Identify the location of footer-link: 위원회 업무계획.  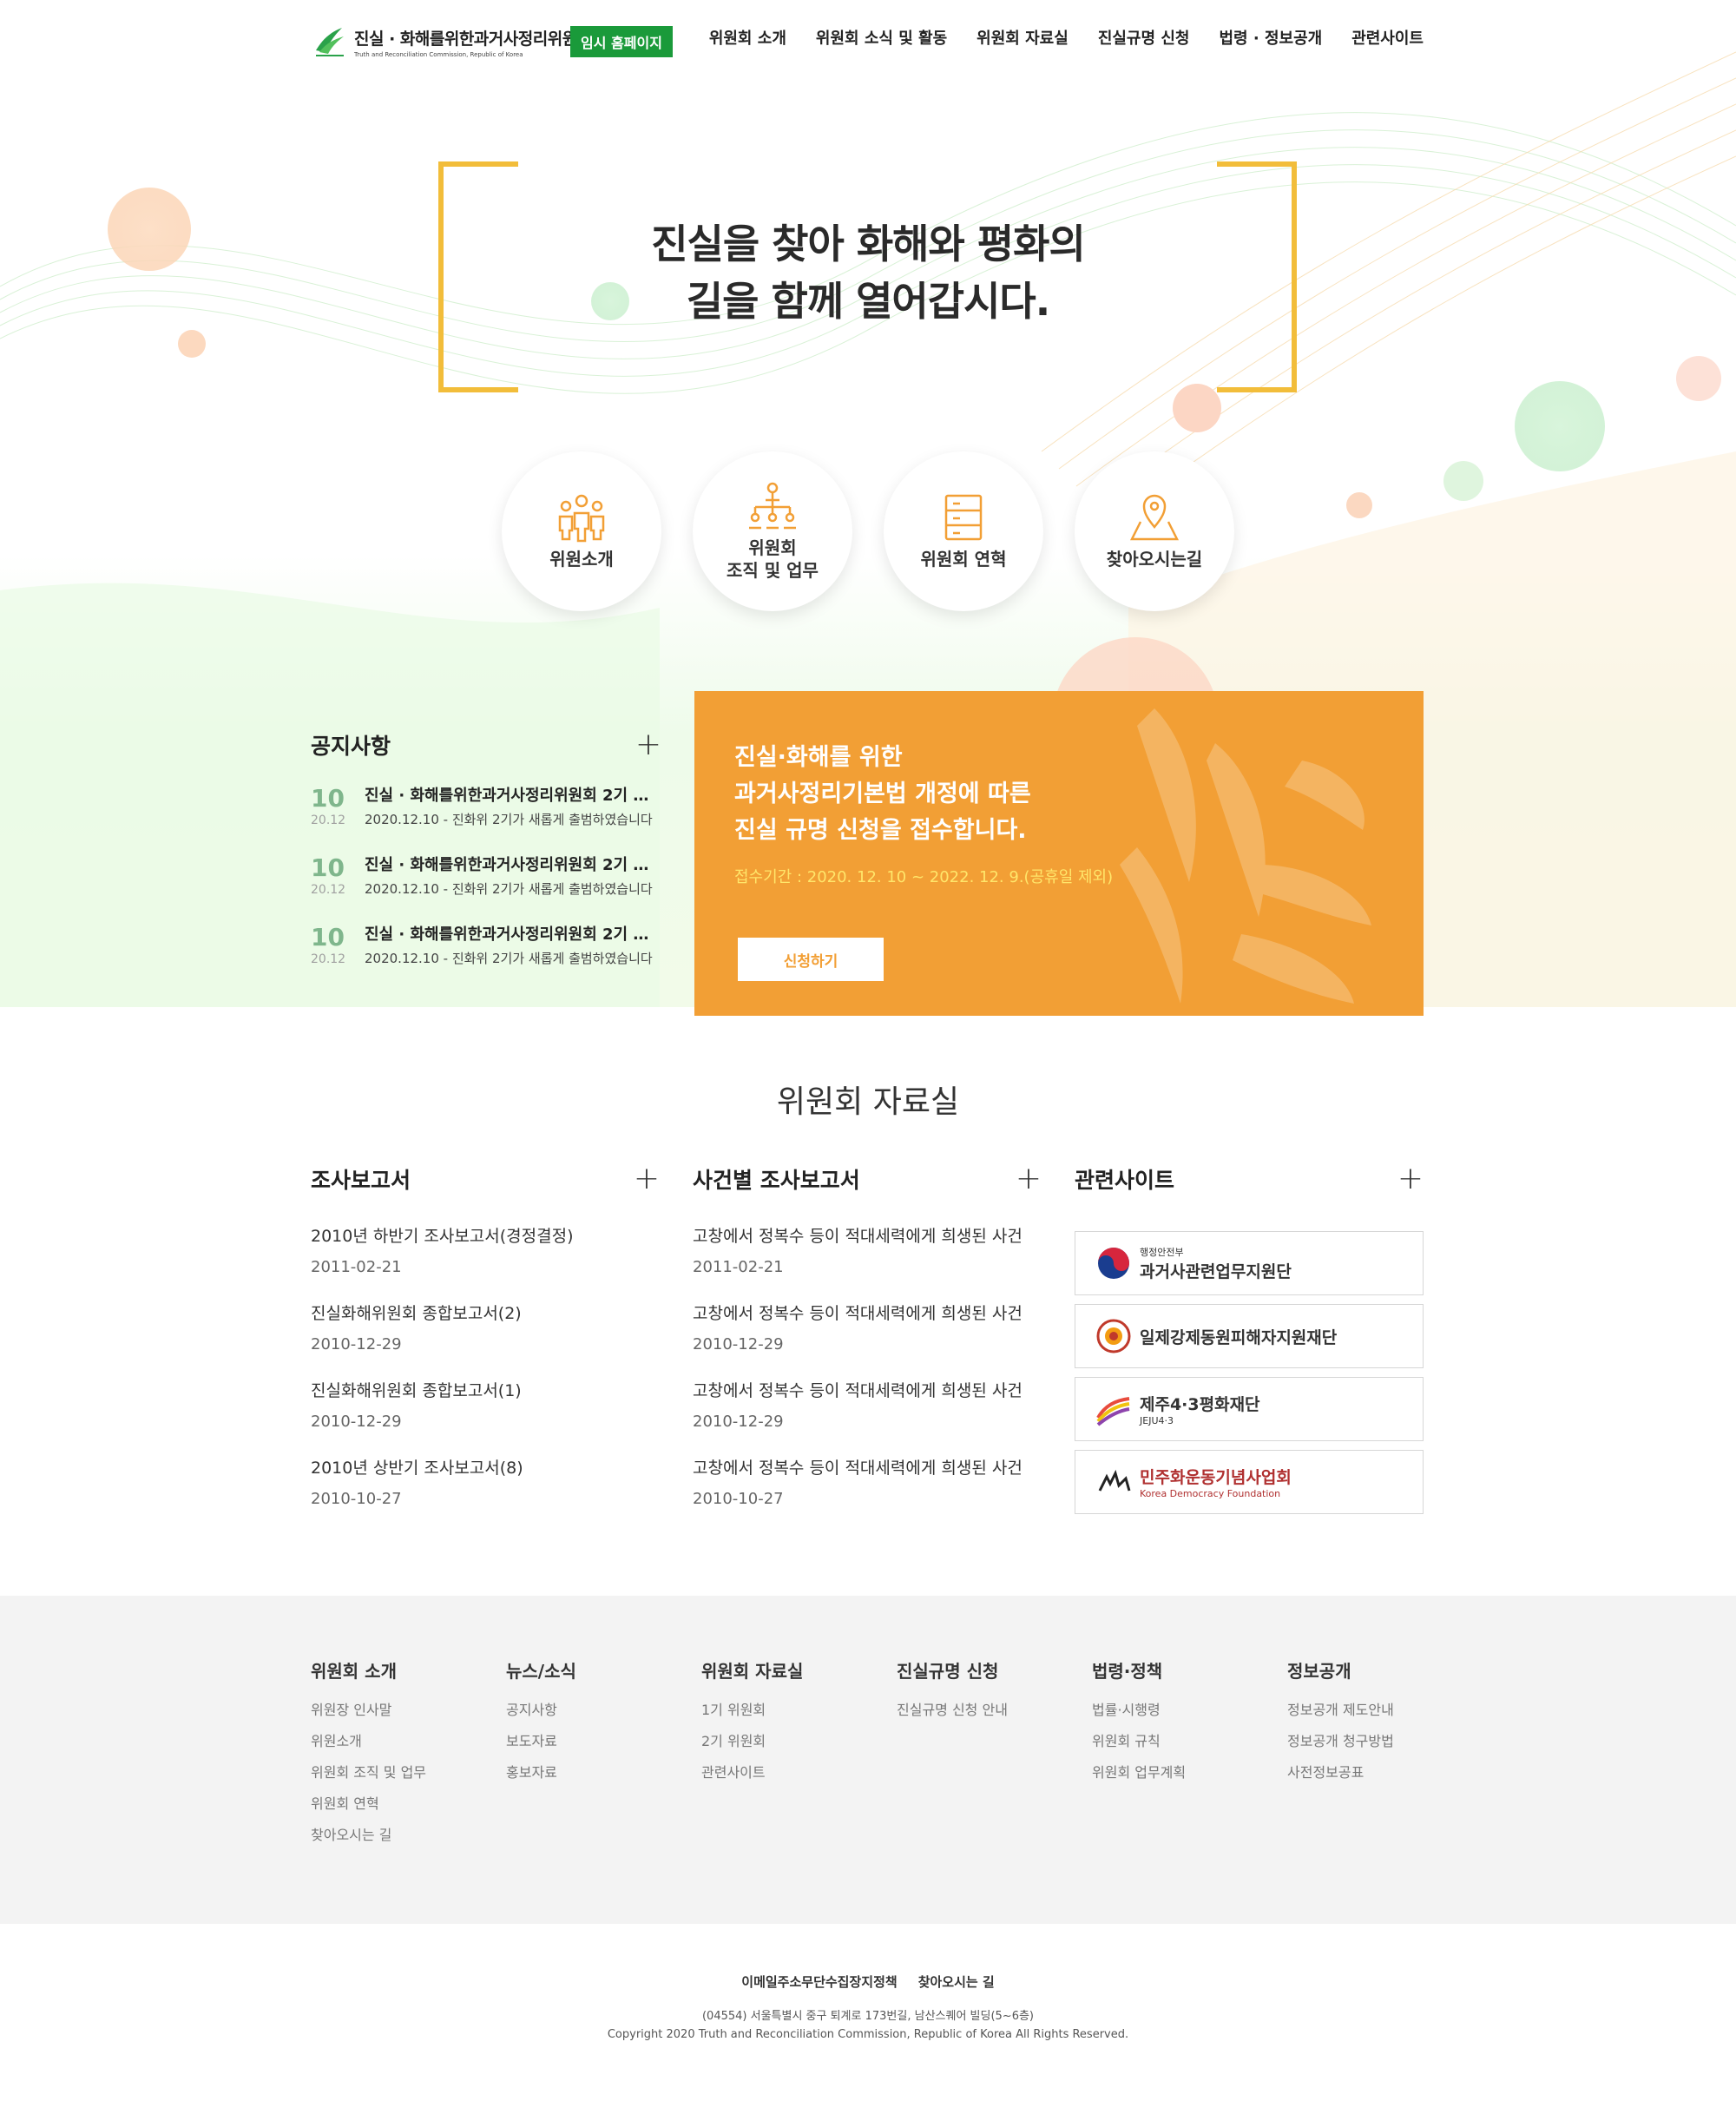
(1189, 1772).